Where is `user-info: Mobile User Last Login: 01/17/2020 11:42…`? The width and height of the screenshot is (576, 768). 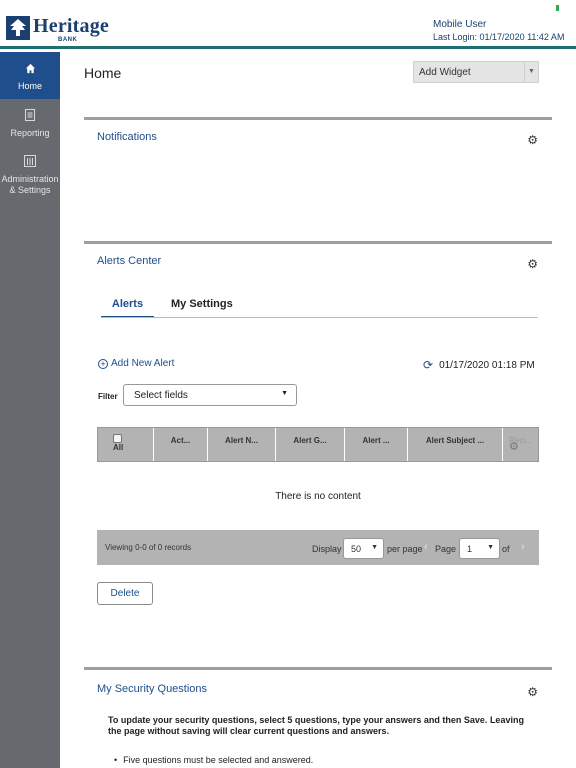 user-info: Mobile User Last Login: 01/17/2020 11:42… is located at coordinates (498, 31).